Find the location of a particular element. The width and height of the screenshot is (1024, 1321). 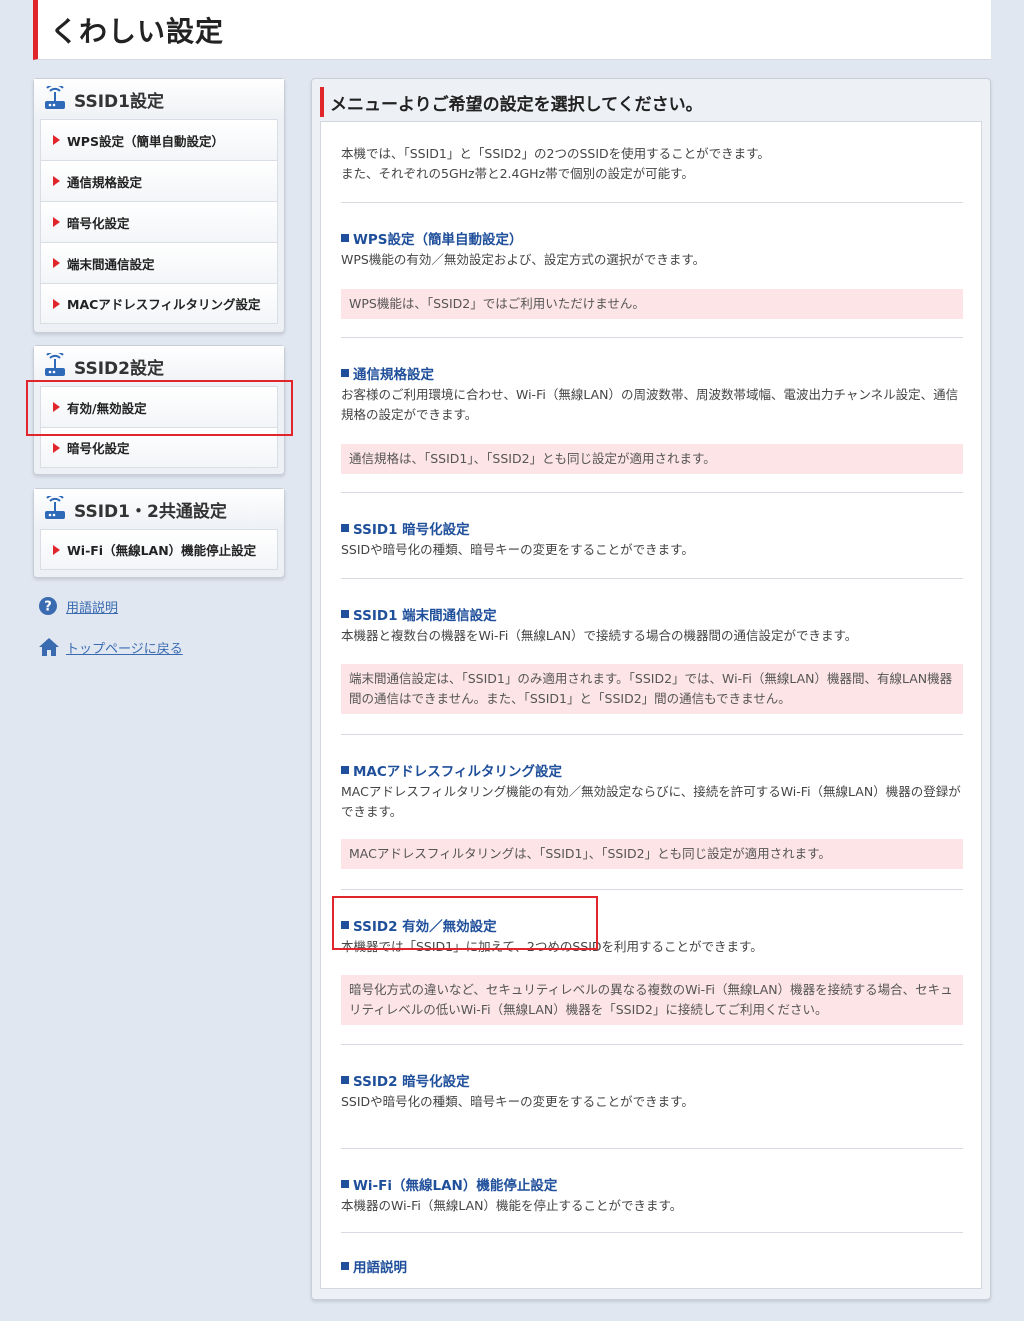

section-title-link: SSID1 暗号化設定 is located at coordinates (652, 528).